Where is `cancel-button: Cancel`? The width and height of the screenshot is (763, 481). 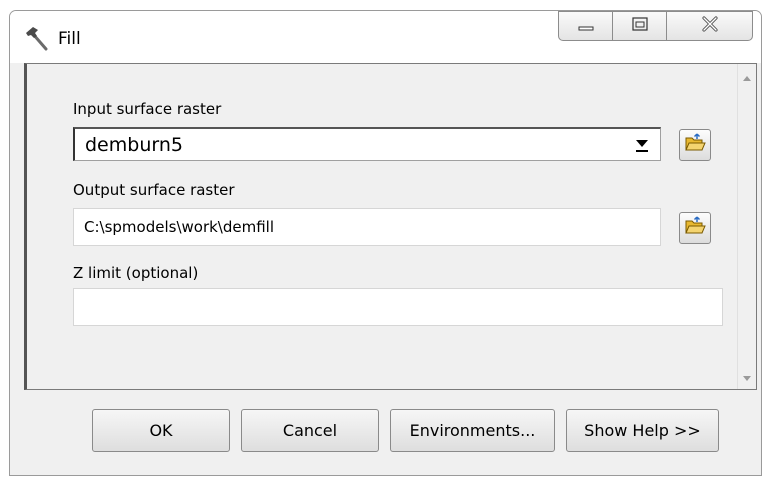 cancel-button: Cancel is located at coordinates (310, 430).